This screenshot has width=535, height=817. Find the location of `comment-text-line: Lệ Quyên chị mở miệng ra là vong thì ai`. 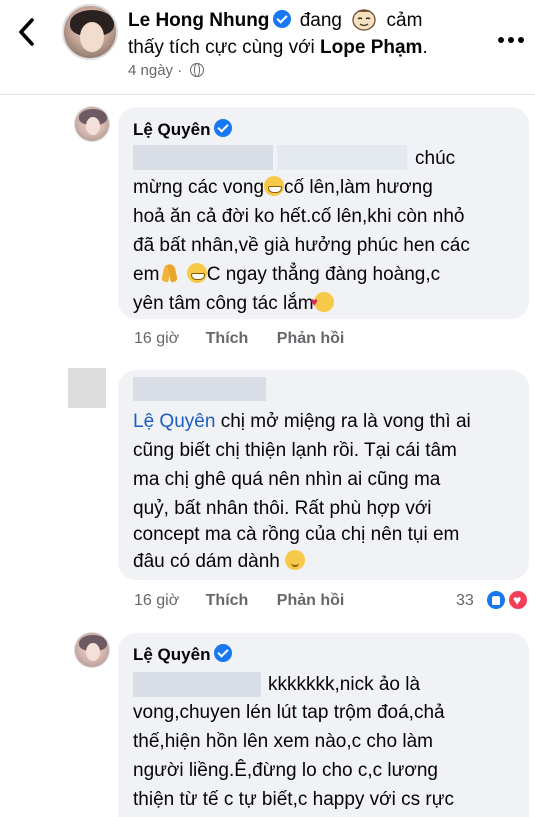

comment-text-line: Lệ Quyên chị mở miệng ra là vong thì ai is located at coordinates (302, 421).